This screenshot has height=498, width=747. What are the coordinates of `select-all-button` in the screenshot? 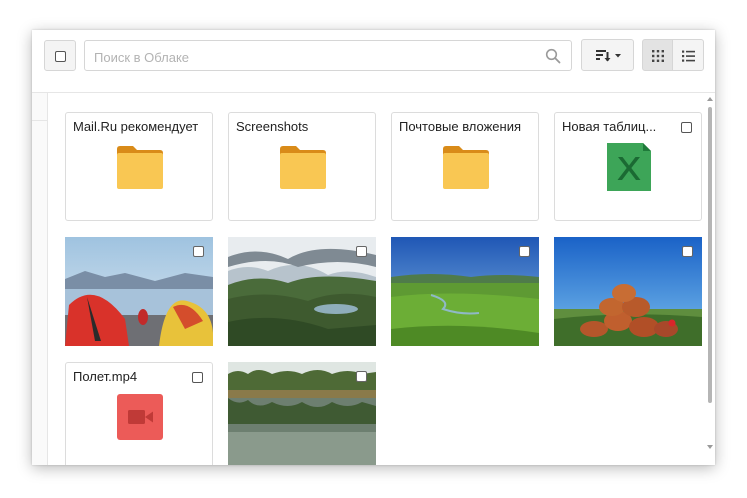 It's located at (60, 55).